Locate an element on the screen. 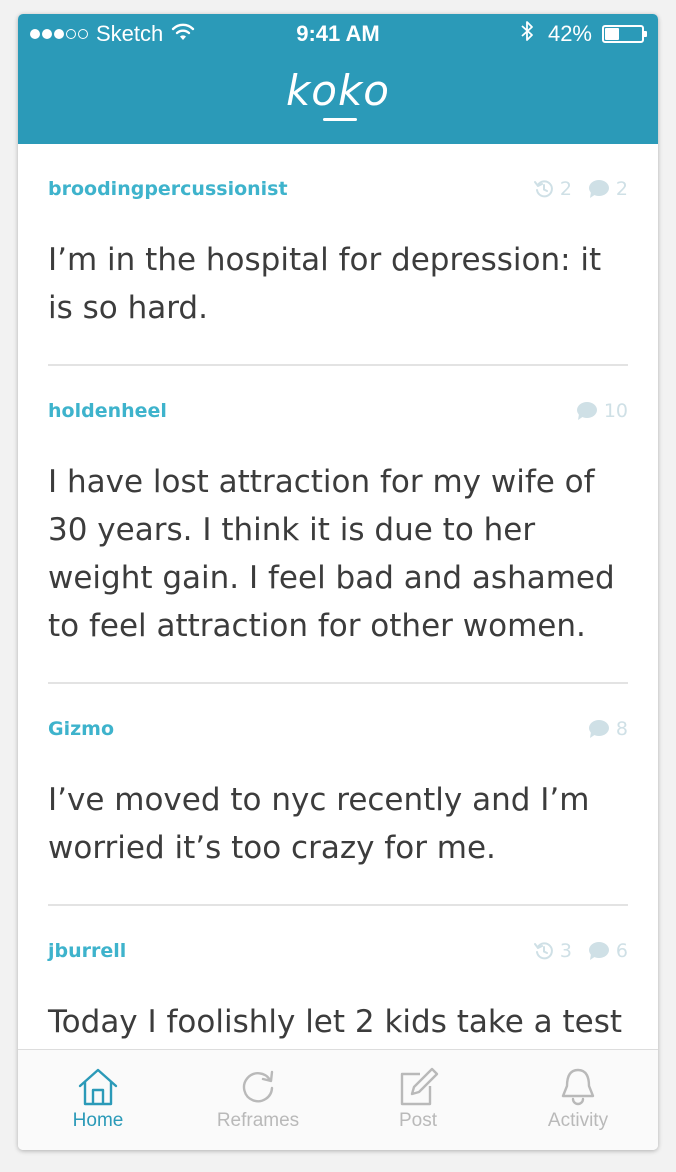 This screenshot has width=676, height=1172. comment-count: 2 is located at coordinates (608, 189).